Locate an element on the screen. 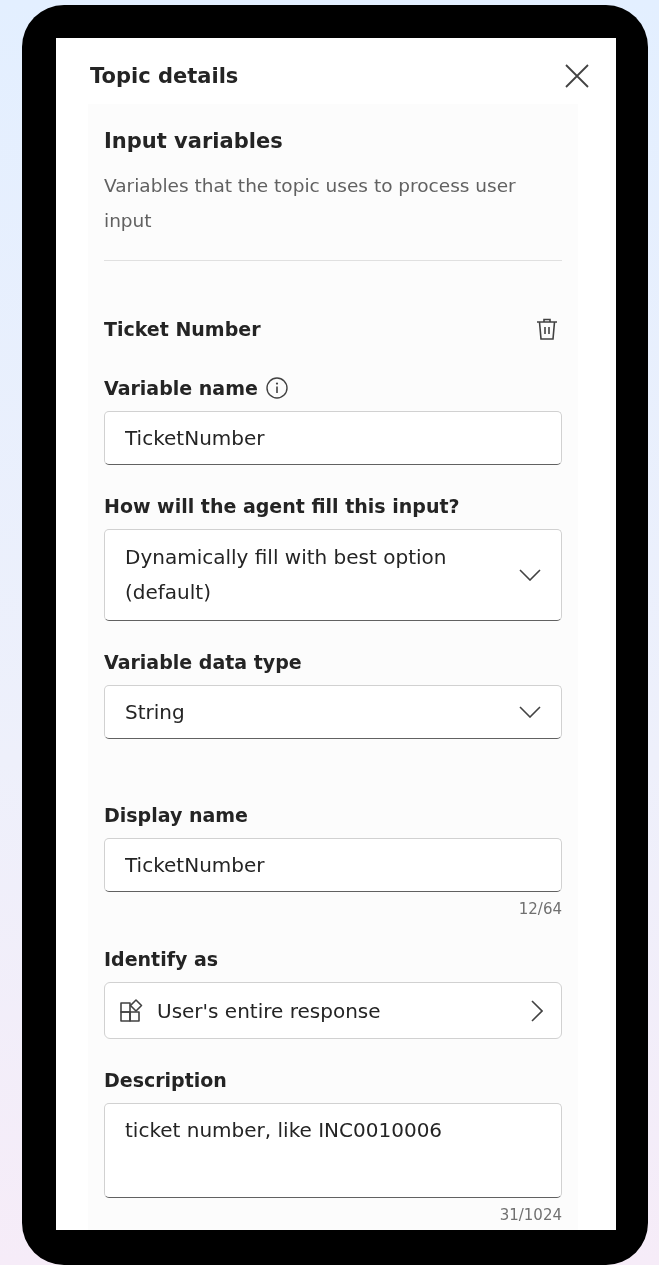  section-title: Input variables is located at coordinates (194, 141).